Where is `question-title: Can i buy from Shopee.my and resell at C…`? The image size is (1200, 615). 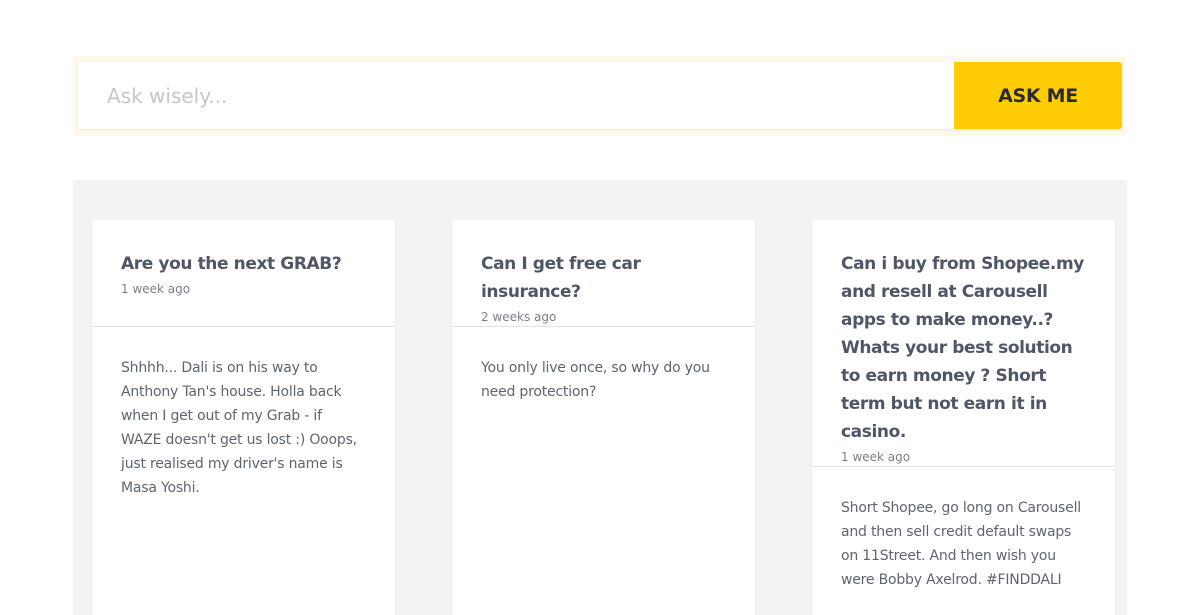 question-title: Can i buy from Shopee.my and resell at C… is located at coordinates (963, 348).